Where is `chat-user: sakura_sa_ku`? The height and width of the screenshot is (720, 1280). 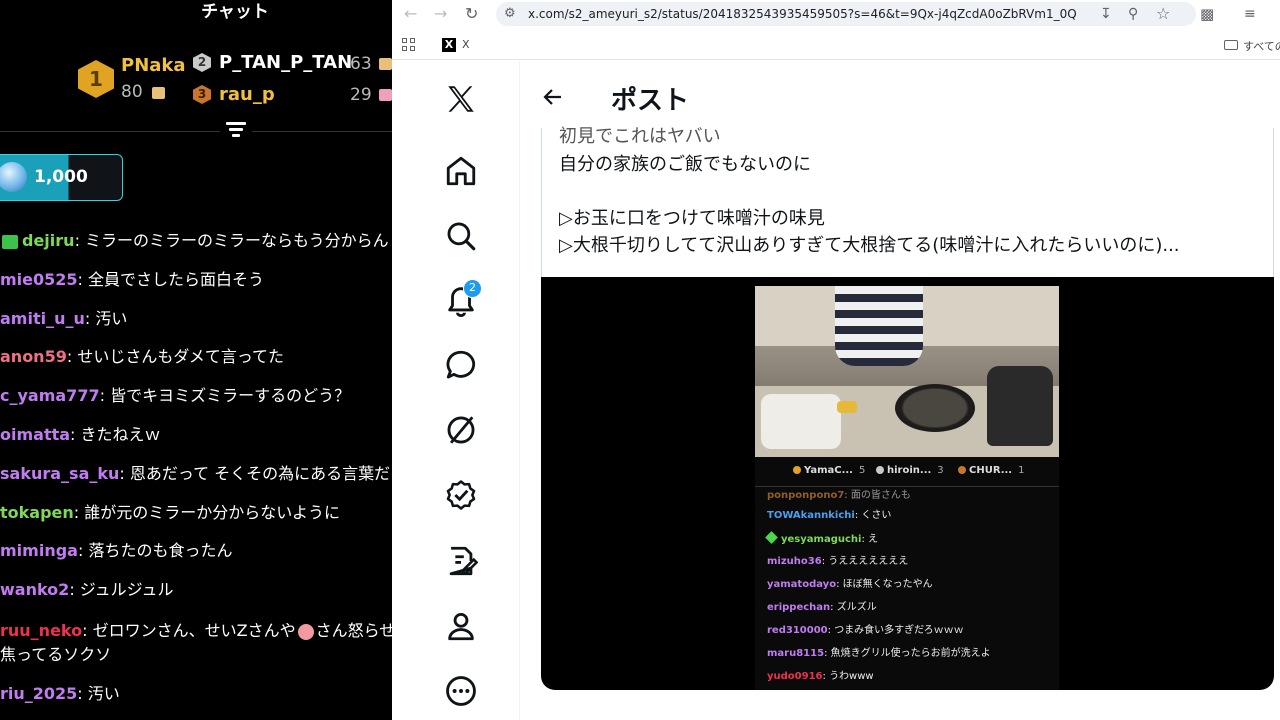
chat-user: sakura_sa_ku is located at coordinates (60, 473).